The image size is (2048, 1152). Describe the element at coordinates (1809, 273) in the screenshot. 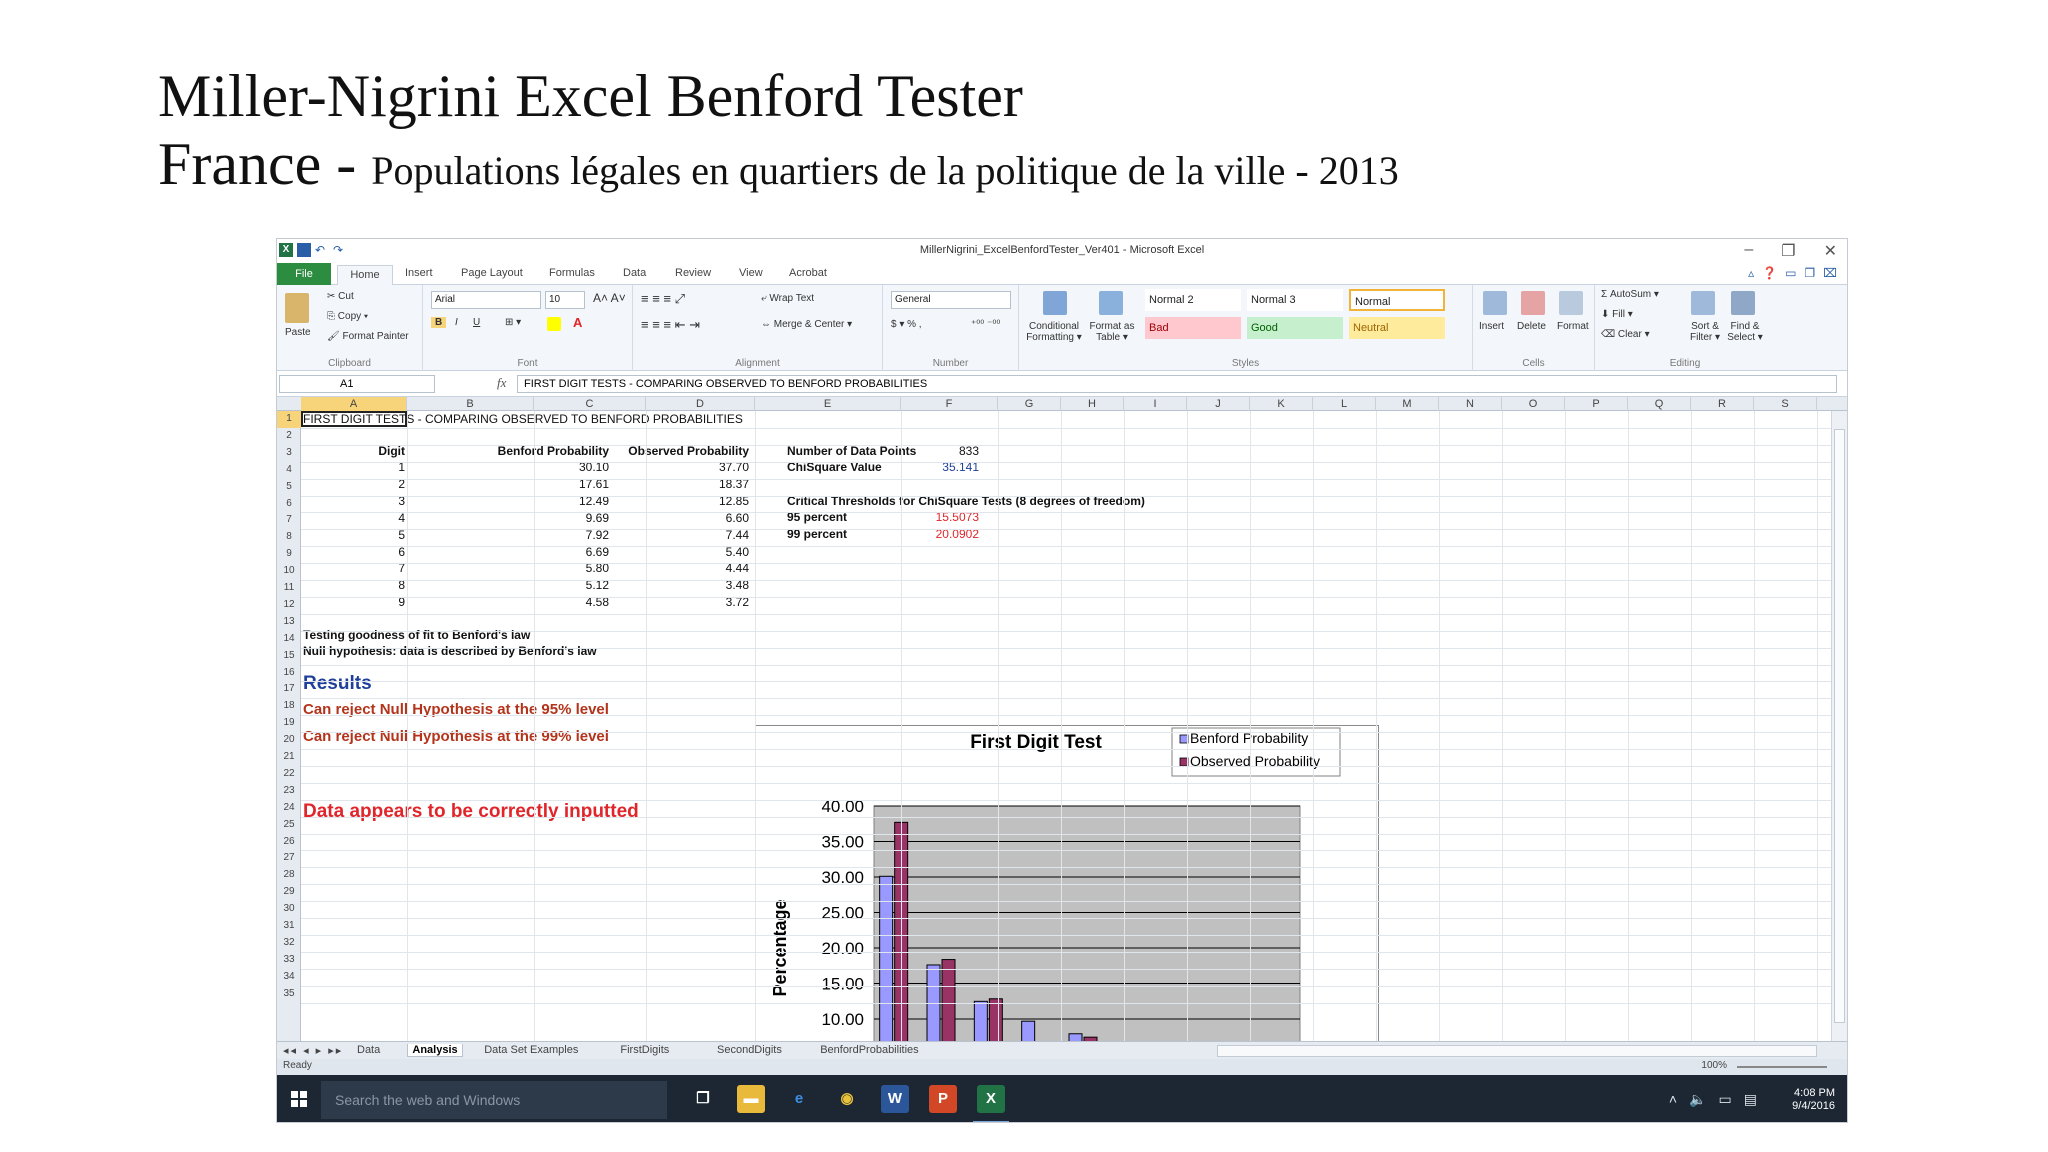

I see `workbook-restore-icon: ❐` at that location.